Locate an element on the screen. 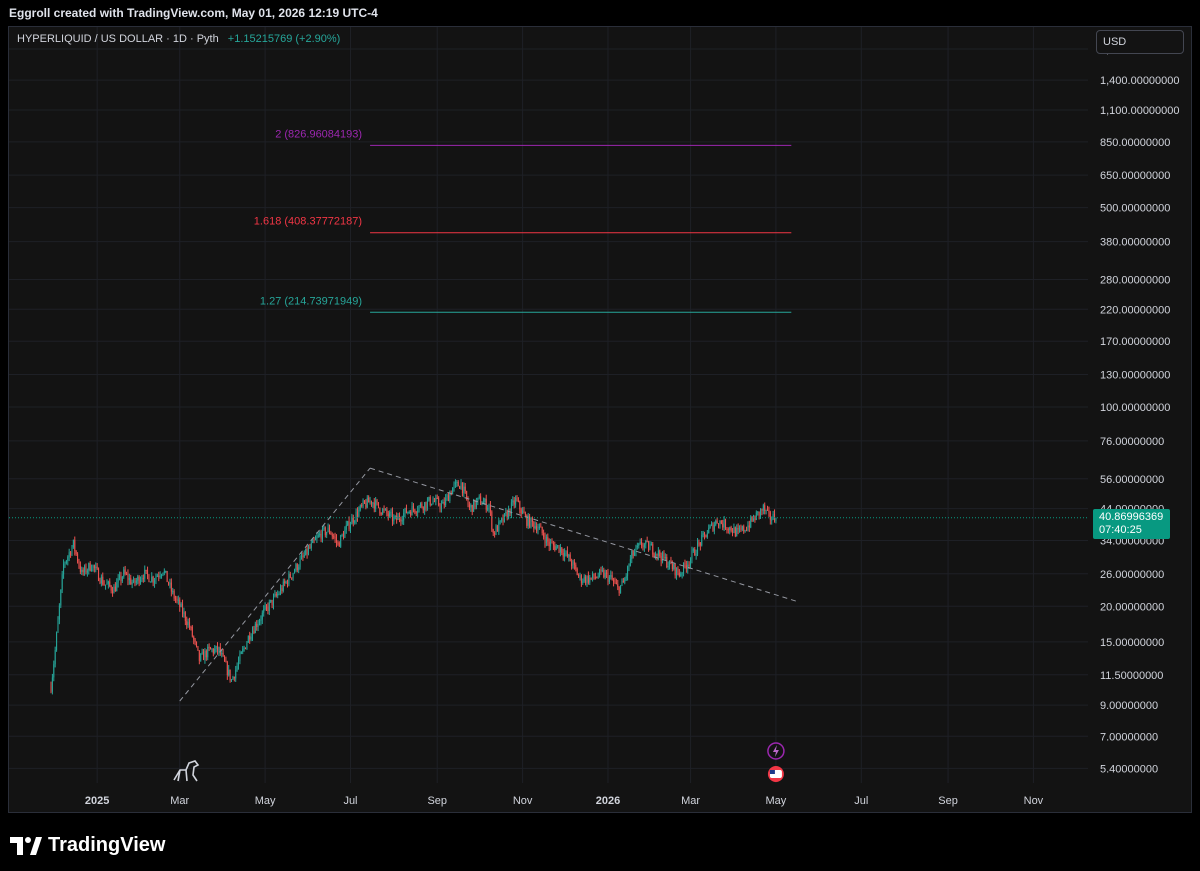 This screenshot has height=871, width=1200. symbol-title: HYPERLIQUID / US DOLLAR · 1D · Pyth is located at coordinates (118, 39).